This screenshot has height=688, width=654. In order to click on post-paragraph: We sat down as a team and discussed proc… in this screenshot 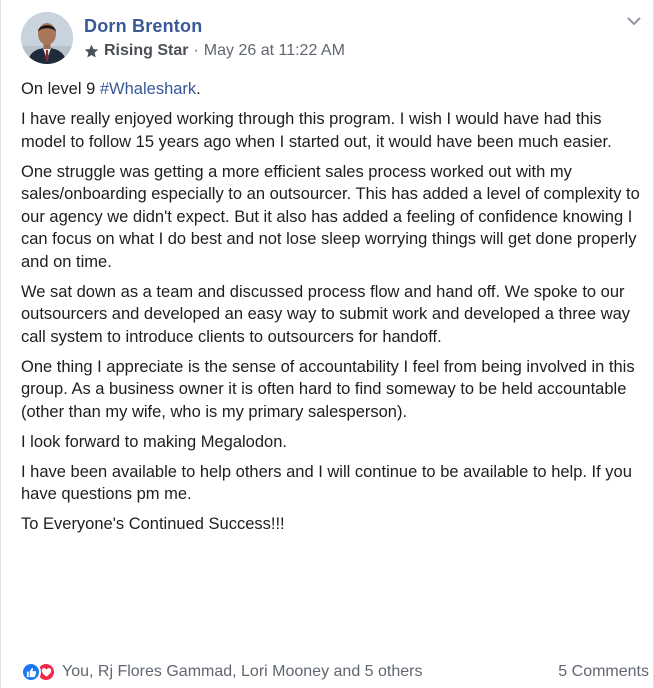, I will do `click(326, 314)`.